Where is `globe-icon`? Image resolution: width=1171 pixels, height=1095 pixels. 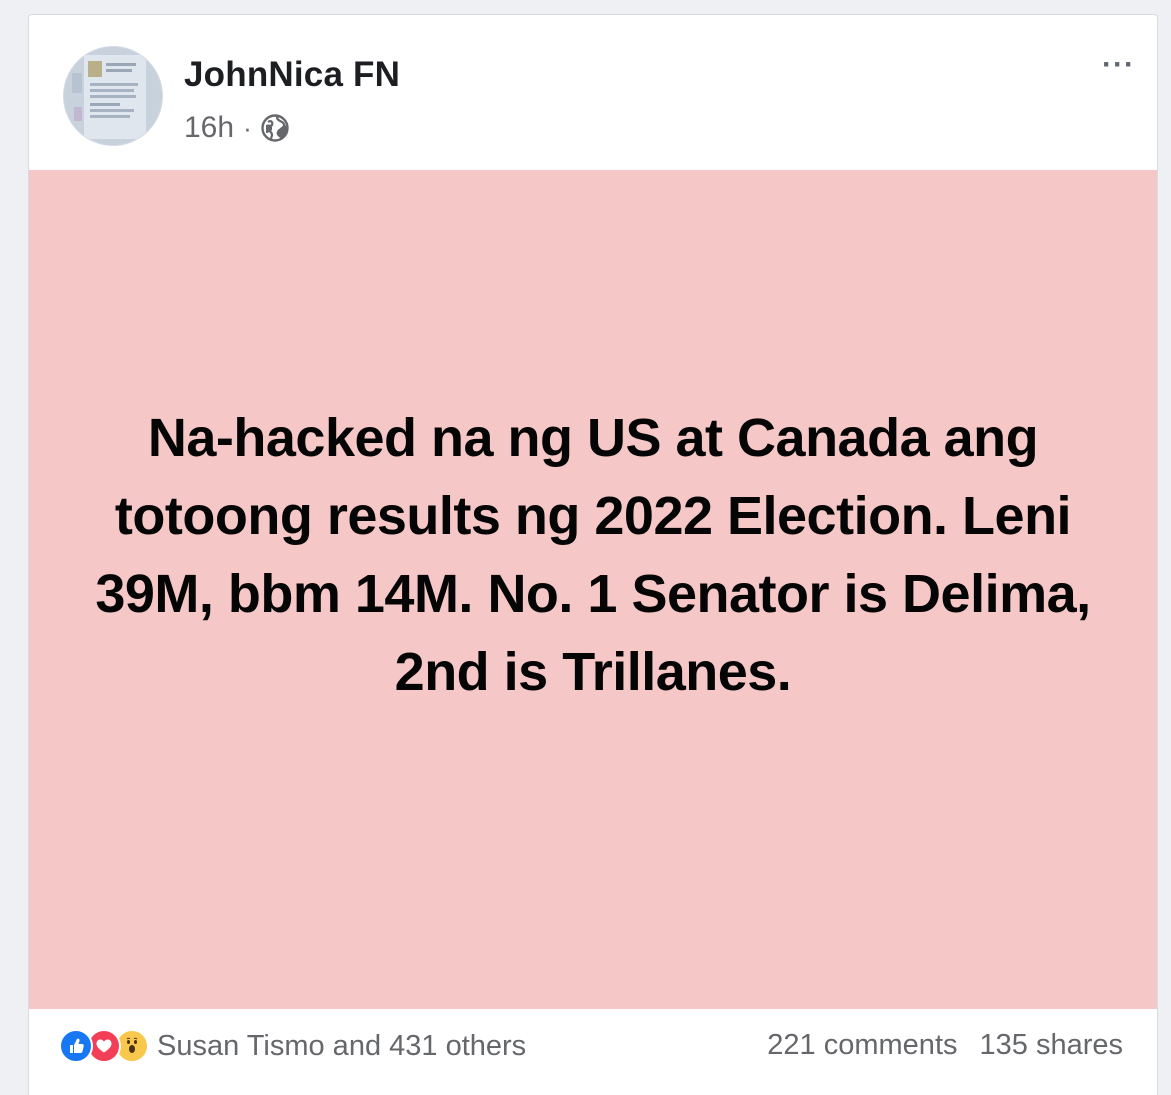
globe-icon is located at coordinates (275, 128).